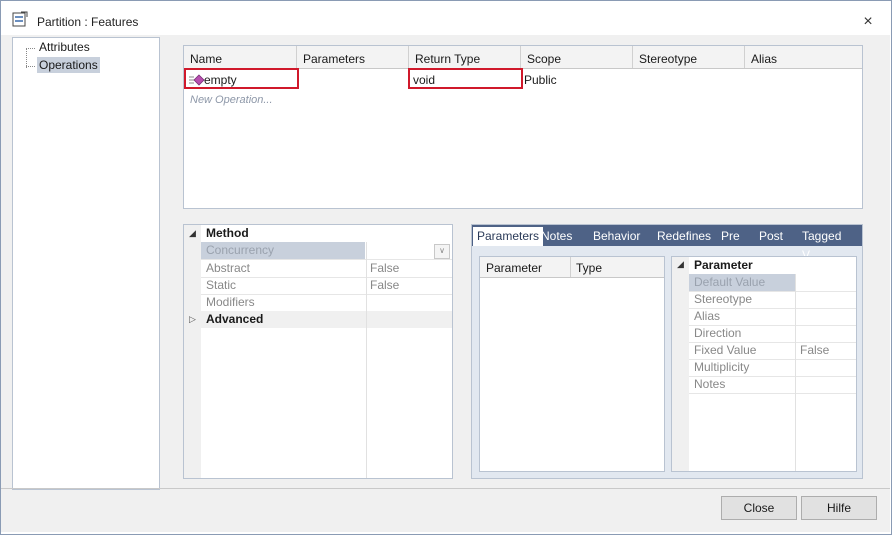  What do you see at coordinates (64, 47) in the screenshot?
I see `tree-item-attributes: Attributes` at bounding box center [64, 47].